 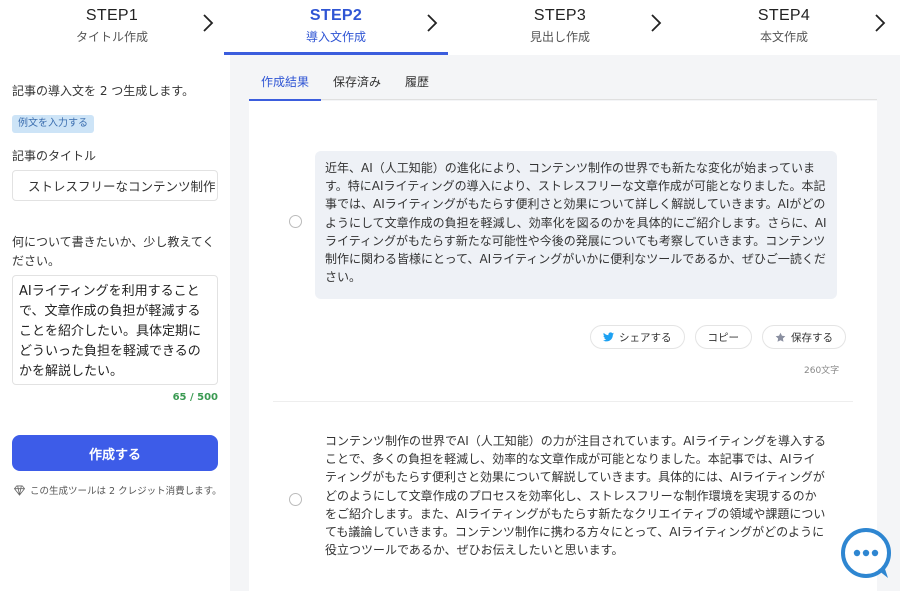 What do you see at coordinates (54, 155) in the screenshot?
I see `title-label: 記事のタイトル` at bounding box center [54, 155].